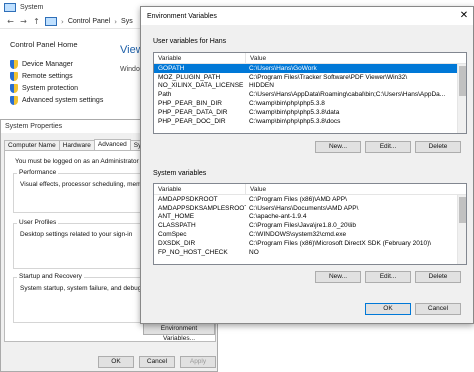 The height and width of the screenshot is (372, 474). What do you see at coordinates (310, 217) in the screenshot?
I see `variable-row: ANT_HOME C:\apache-ant-1.9.4` at bounding box center [310, 217].